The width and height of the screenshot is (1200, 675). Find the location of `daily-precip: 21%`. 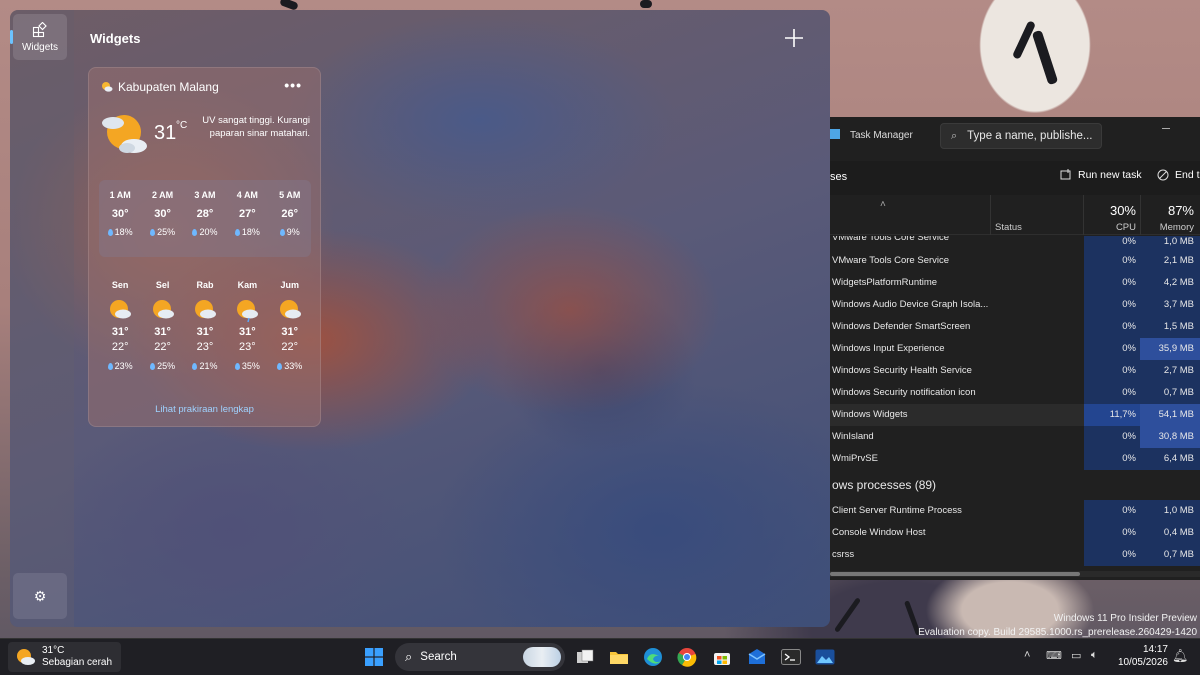

daily-precip: 21% is located at coordinates (204, 366).